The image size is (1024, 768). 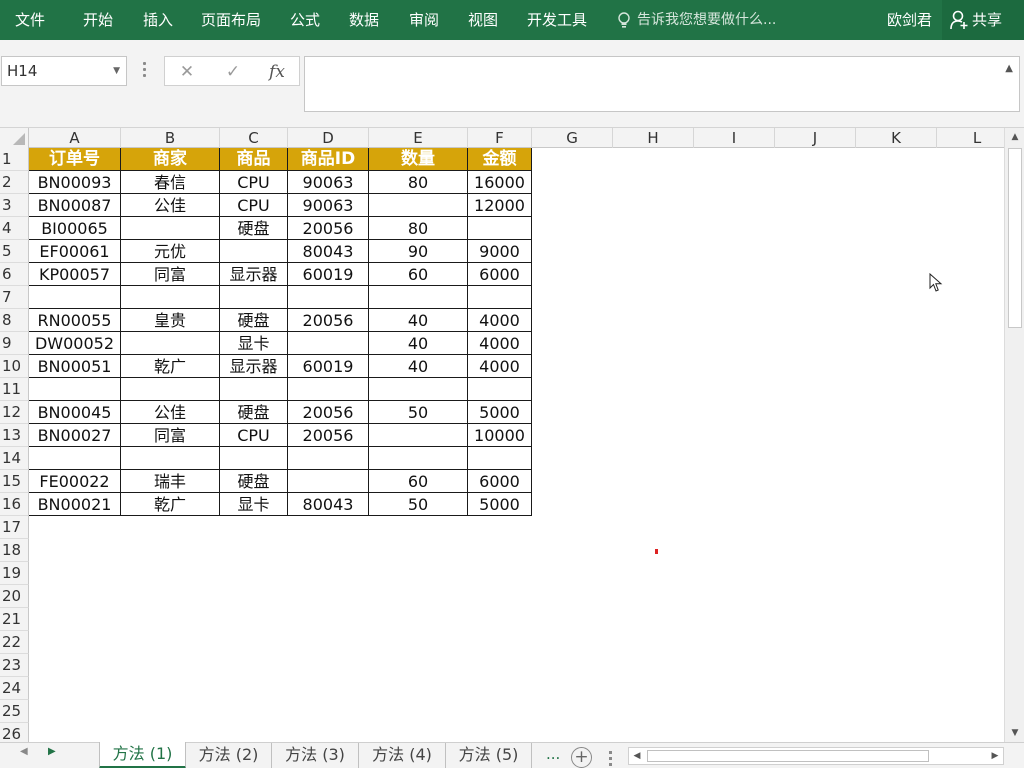 What do you see at coordinates (418, 412) in the screenshot?
I see `table-cell: 50` at bounding box center [418, 412].